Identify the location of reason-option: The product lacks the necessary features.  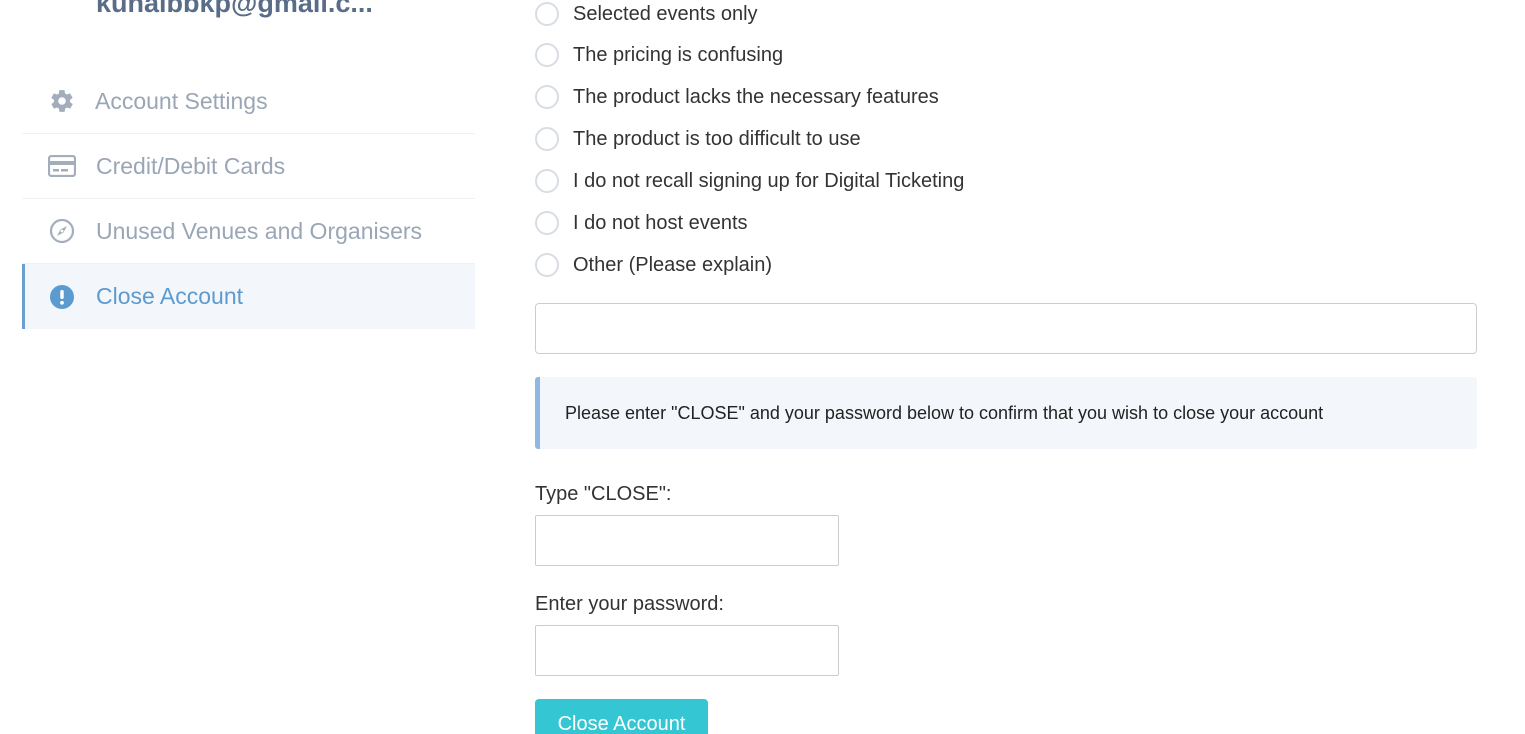
(737, 97).